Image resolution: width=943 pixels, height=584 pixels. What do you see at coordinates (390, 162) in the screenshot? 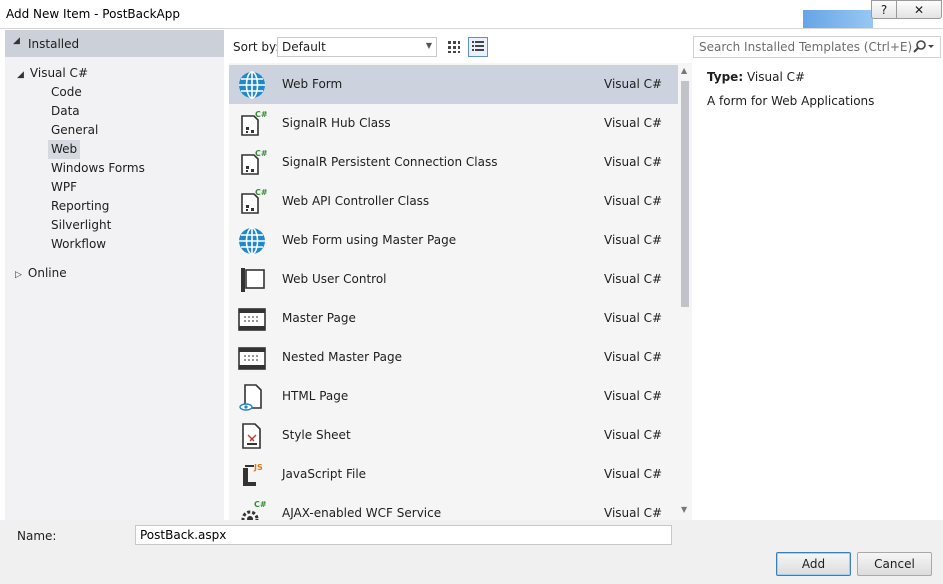
I see `template-name: SignalR Persistent Connection Class` at bounding box center [390, 162].